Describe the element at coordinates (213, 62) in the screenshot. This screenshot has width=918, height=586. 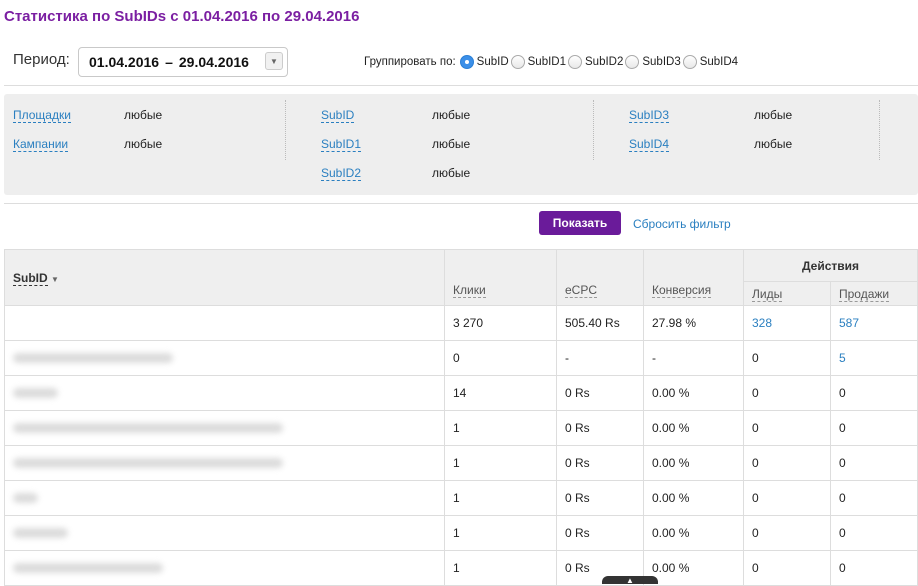
I see `period-end: 29.04.2016` at that location.